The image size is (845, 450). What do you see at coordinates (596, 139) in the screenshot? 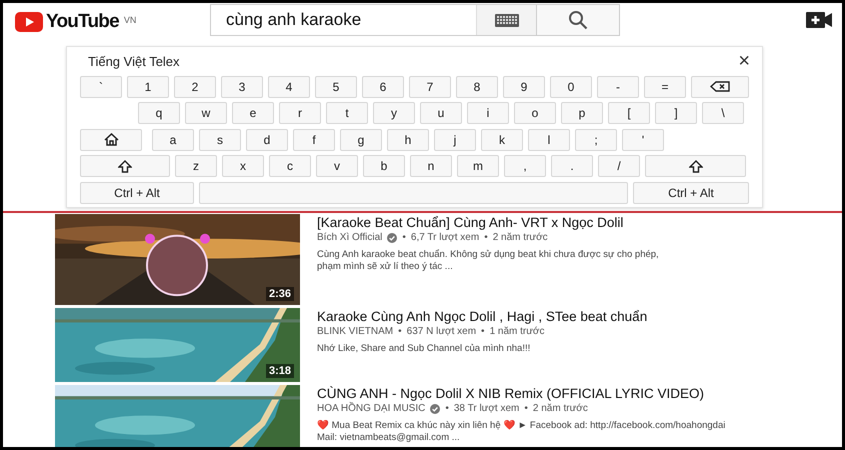
I see `keyboard-key: ;` at bounding box center [596, 139].